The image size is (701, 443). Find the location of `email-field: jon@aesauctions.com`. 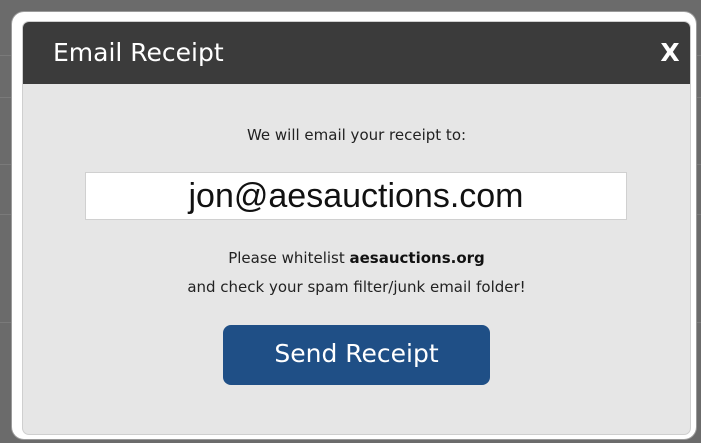

email-field: jon@aesauctions.com is located at coordinates (356, 196).